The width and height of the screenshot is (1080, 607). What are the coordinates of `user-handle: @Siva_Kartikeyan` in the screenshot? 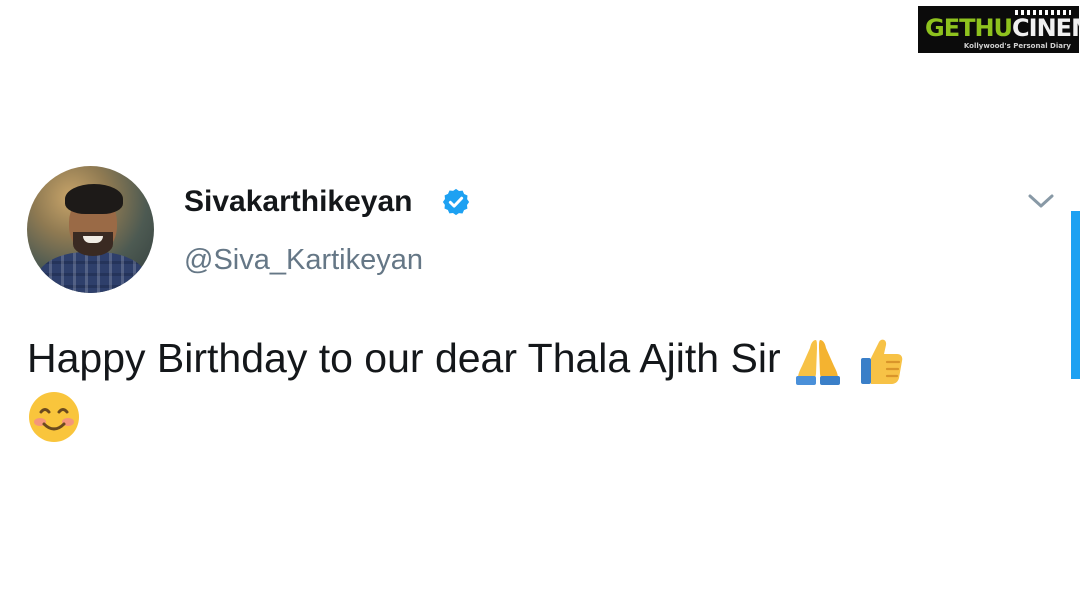 It's located at (303, 260).